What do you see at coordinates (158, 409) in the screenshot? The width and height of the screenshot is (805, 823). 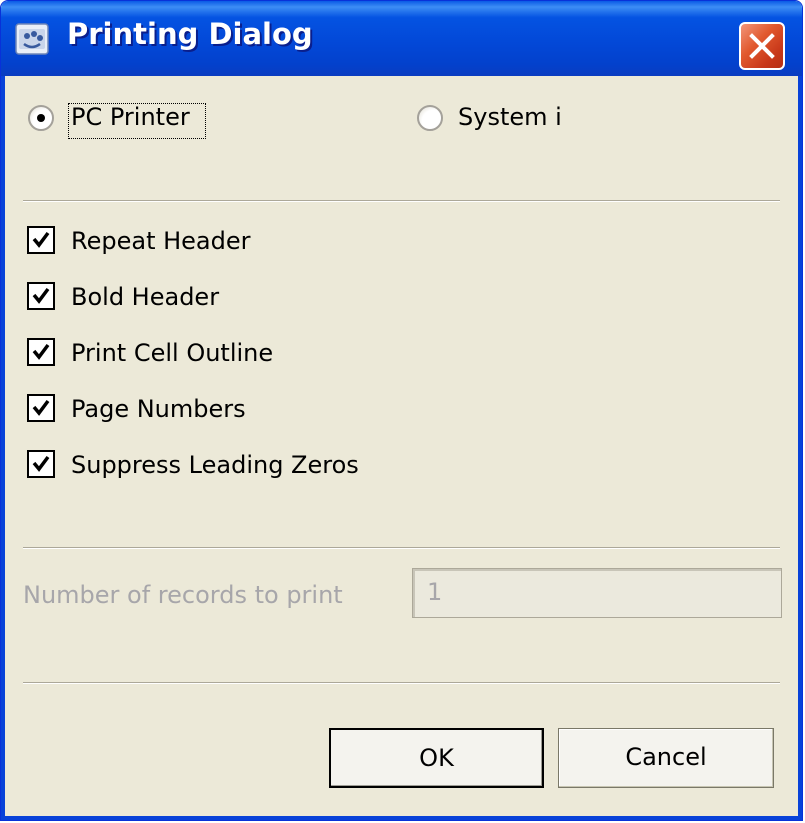 I see `page-numbers-label: Page Numbers` at bounding box center [158, 409].